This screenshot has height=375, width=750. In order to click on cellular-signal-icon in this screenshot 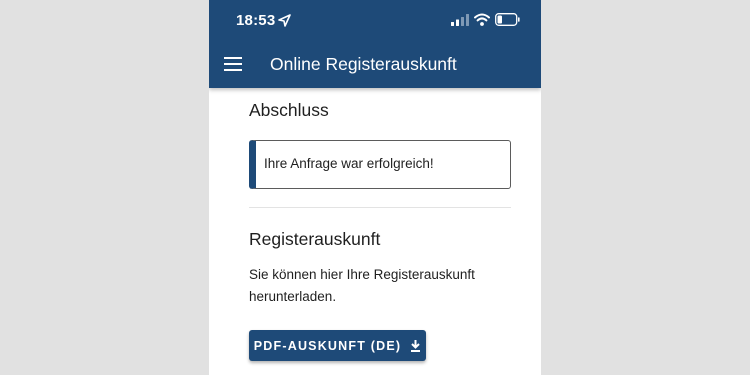, I will do `click(460, 20)`.